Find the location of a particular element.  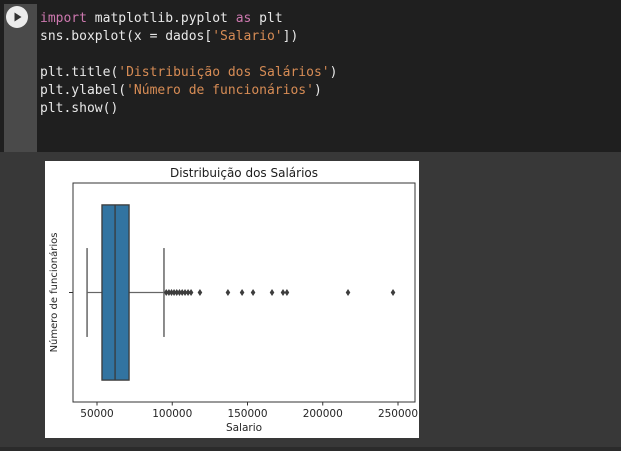

x-tick-label: 50000 is located at coordinates (96, 414).